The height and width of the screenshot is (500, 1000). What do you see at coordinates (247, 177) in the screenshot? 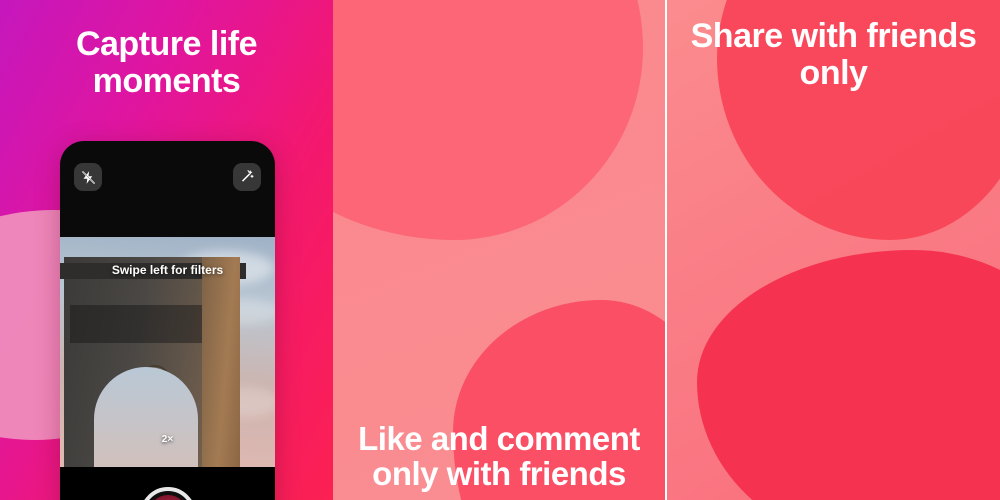
I see `magic-wand-icon` at bounding box center [247, 177].